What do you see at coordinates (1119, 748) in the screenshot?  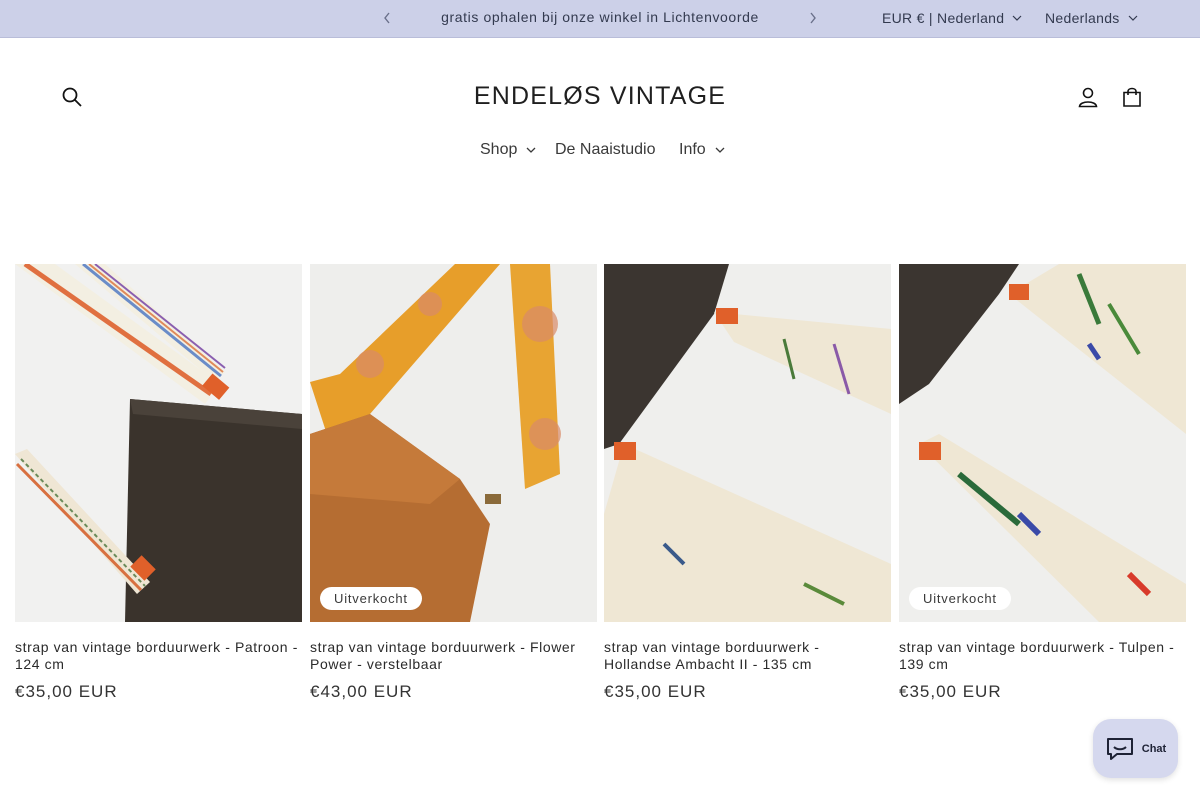 I see `chat-bubble-icon` at bounding box center [1119, 748].